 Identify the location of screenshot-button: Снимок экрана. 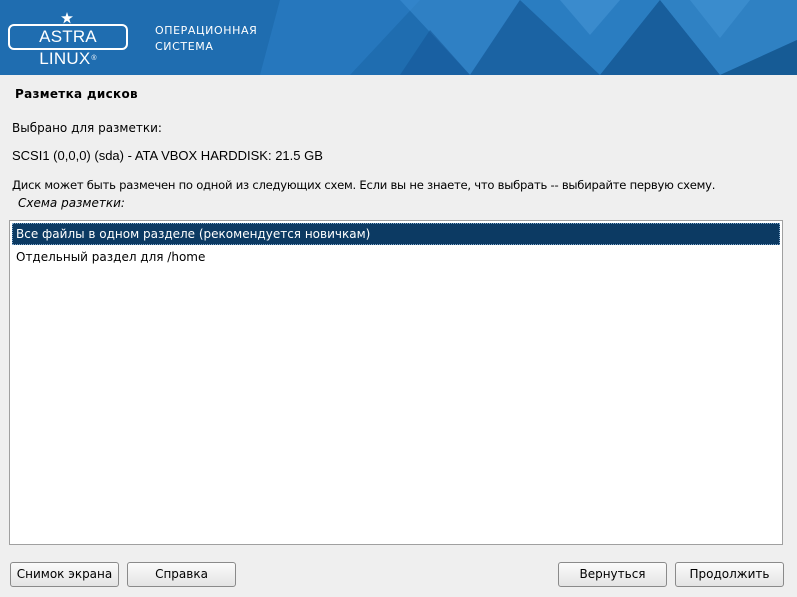
(64, 574).